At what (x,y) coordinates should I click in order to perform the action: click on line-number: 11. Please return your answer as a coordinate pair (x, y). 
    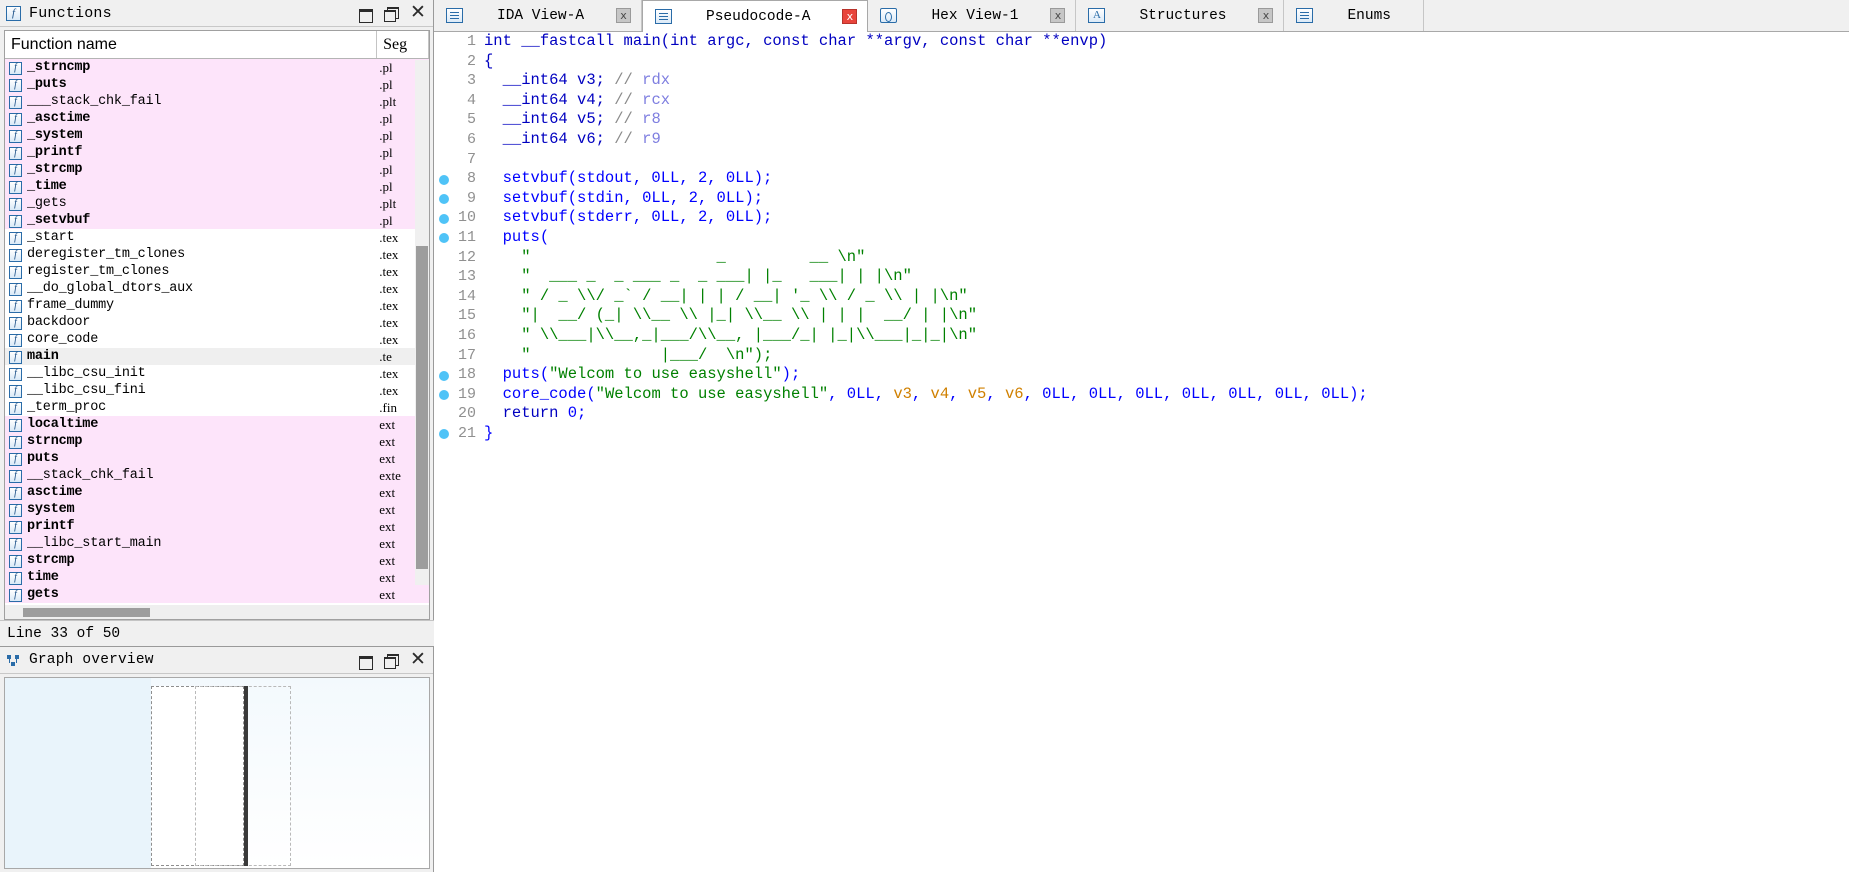
    Looking at the image, I should click on (466, 237).